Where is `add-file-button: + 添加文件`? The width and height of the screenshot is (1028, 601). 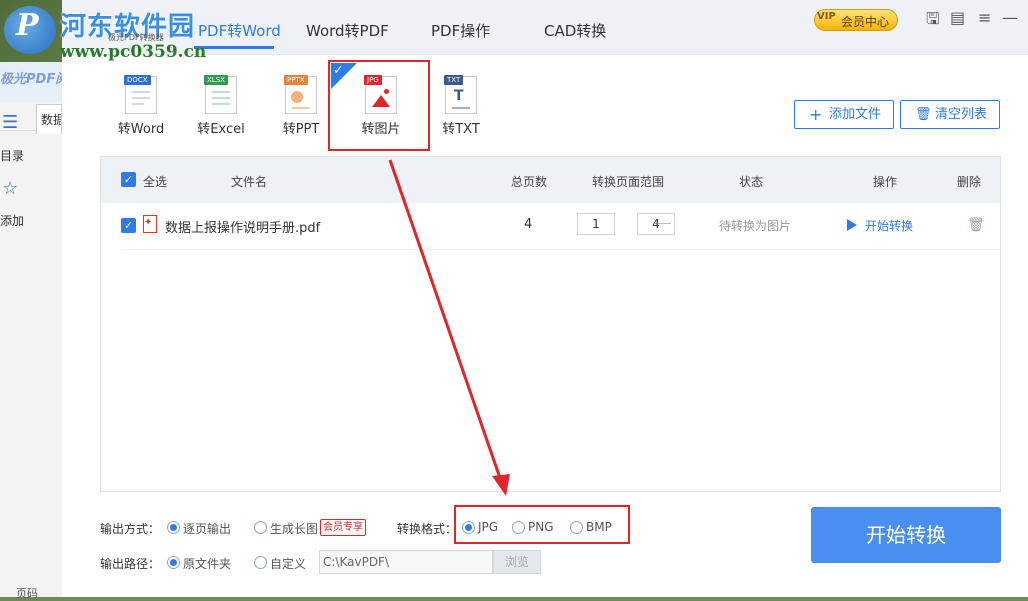
add-file-button: + 添加文件 is located at coordinates (844, 114).